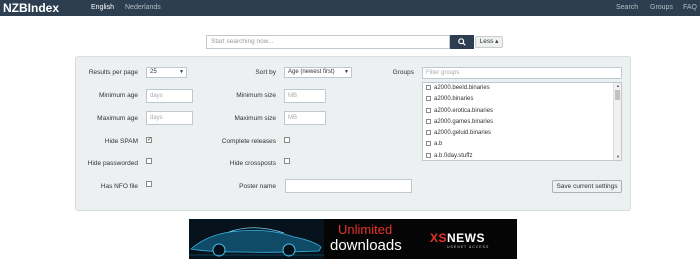 The height and width of the screenshot is (266, 700). What do you see at coordinates (149, 161) in the screenshot?
I see `hide-passworded-checkbox` at bounding box center [149, 161].